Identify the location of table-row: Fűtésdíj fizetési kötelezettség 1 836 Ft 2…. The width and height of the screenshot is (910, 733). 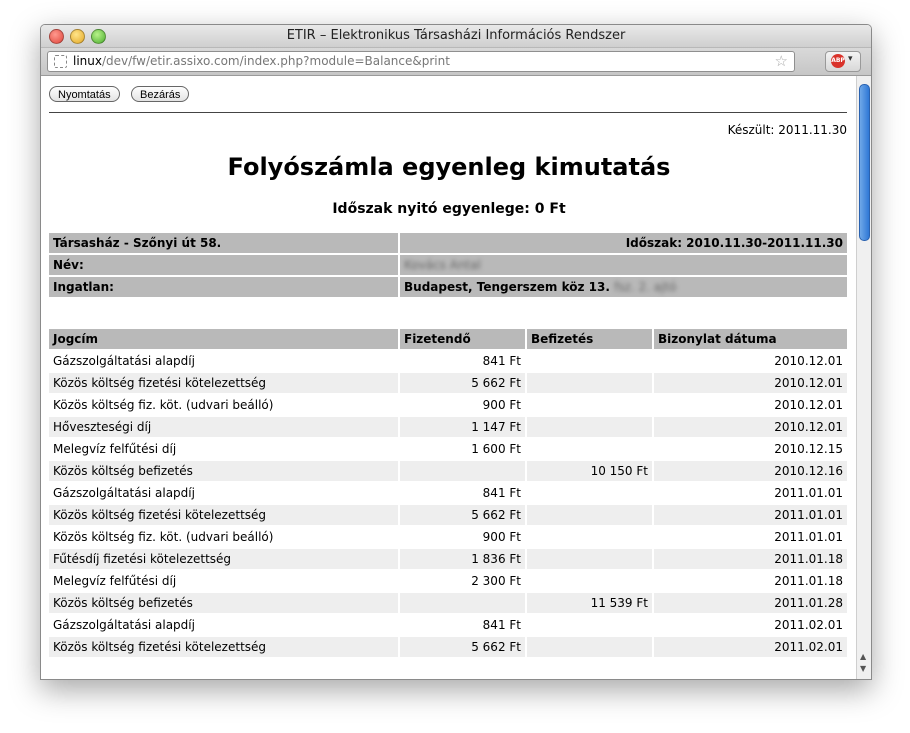
(448, 559).